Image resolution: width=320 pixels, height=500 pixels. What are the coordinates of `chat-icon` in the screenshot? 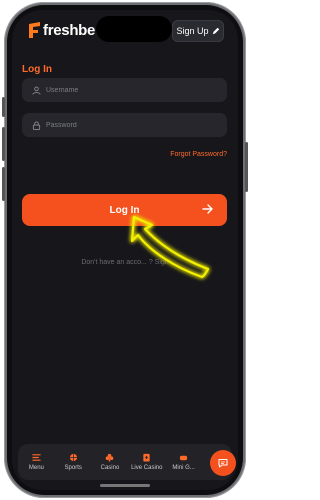 It's located at (223, 463).